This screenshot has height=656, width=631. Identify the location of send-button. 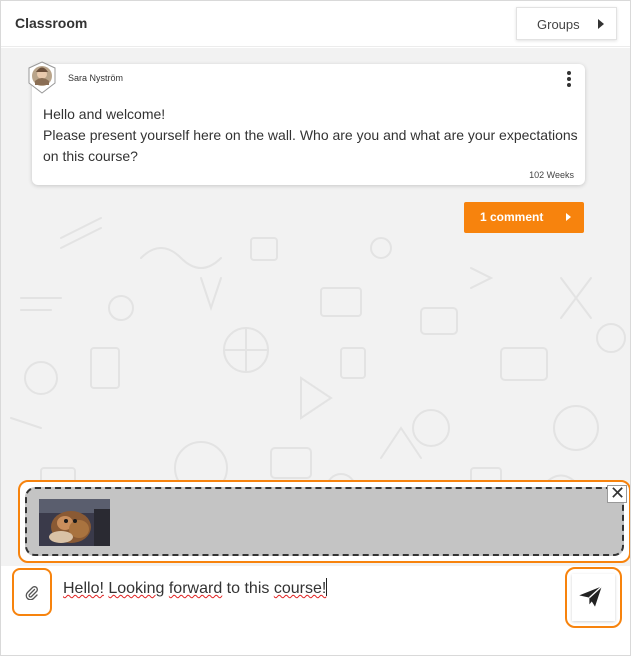
(593, 597).